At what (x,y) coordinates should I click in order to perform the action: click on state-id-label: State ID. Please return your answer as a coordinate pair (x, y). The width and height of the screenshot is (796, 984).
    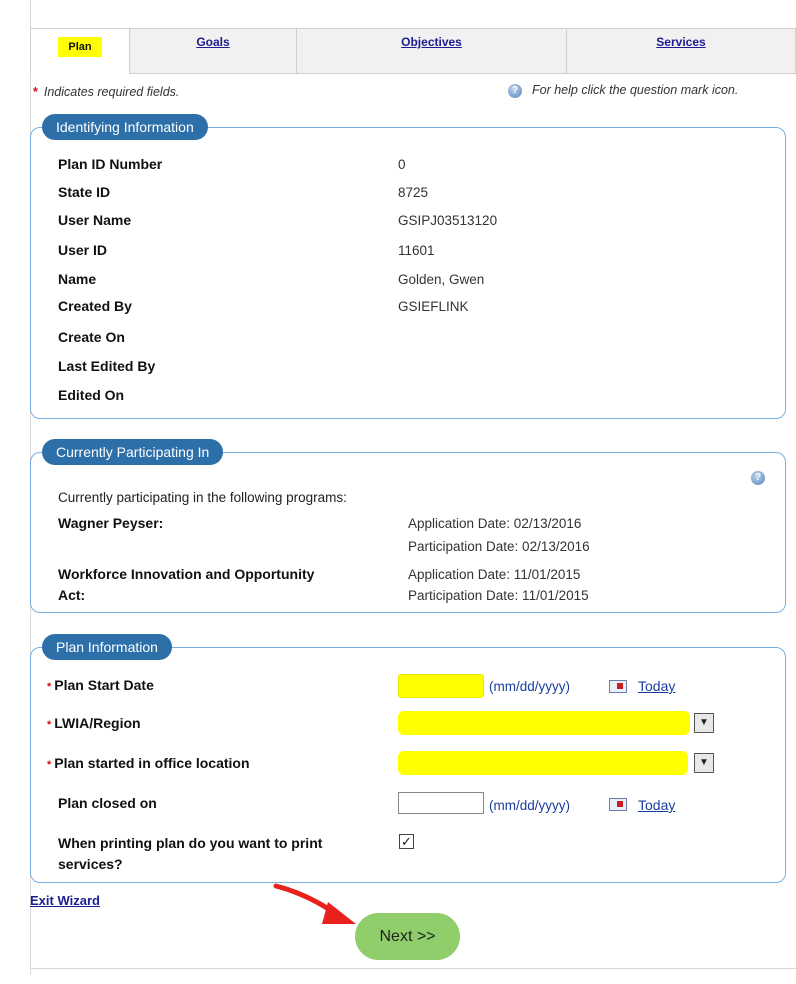
    Looking at the image, I should click on (84, 192).